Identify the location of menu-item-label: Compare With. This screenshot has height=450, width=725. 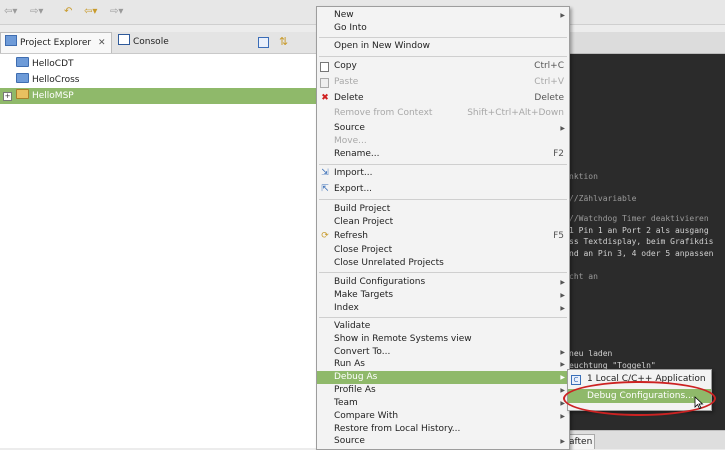
(366, 416).